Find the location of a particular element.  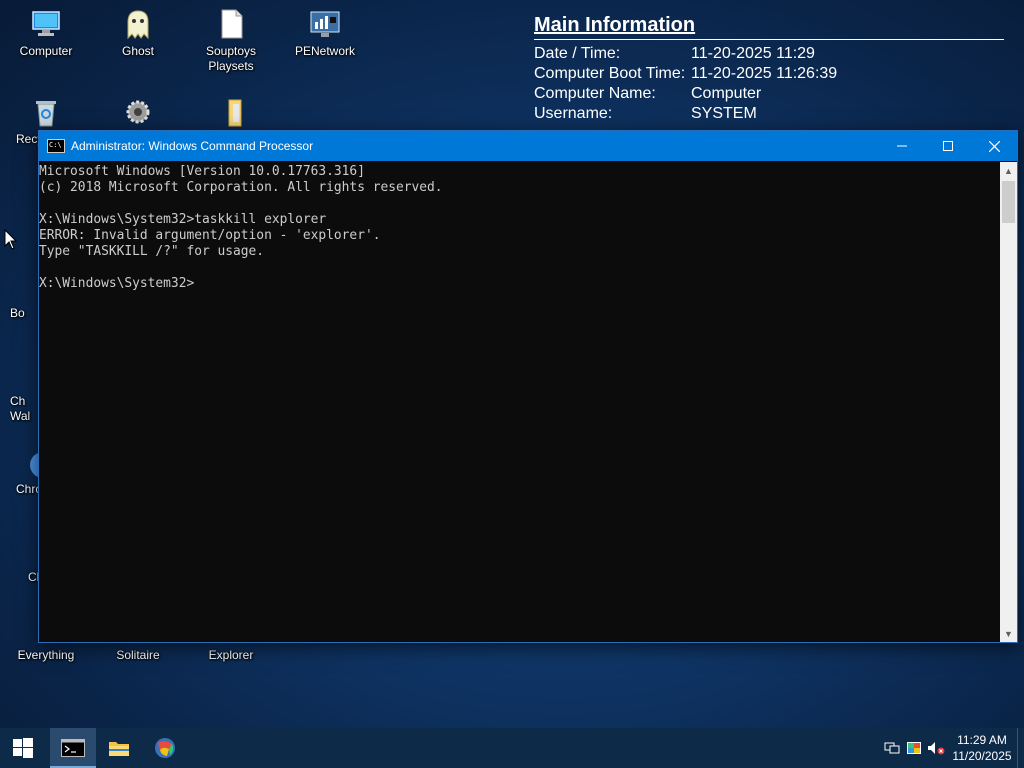

volume-muted-icon is located at coordinates (936, 748).